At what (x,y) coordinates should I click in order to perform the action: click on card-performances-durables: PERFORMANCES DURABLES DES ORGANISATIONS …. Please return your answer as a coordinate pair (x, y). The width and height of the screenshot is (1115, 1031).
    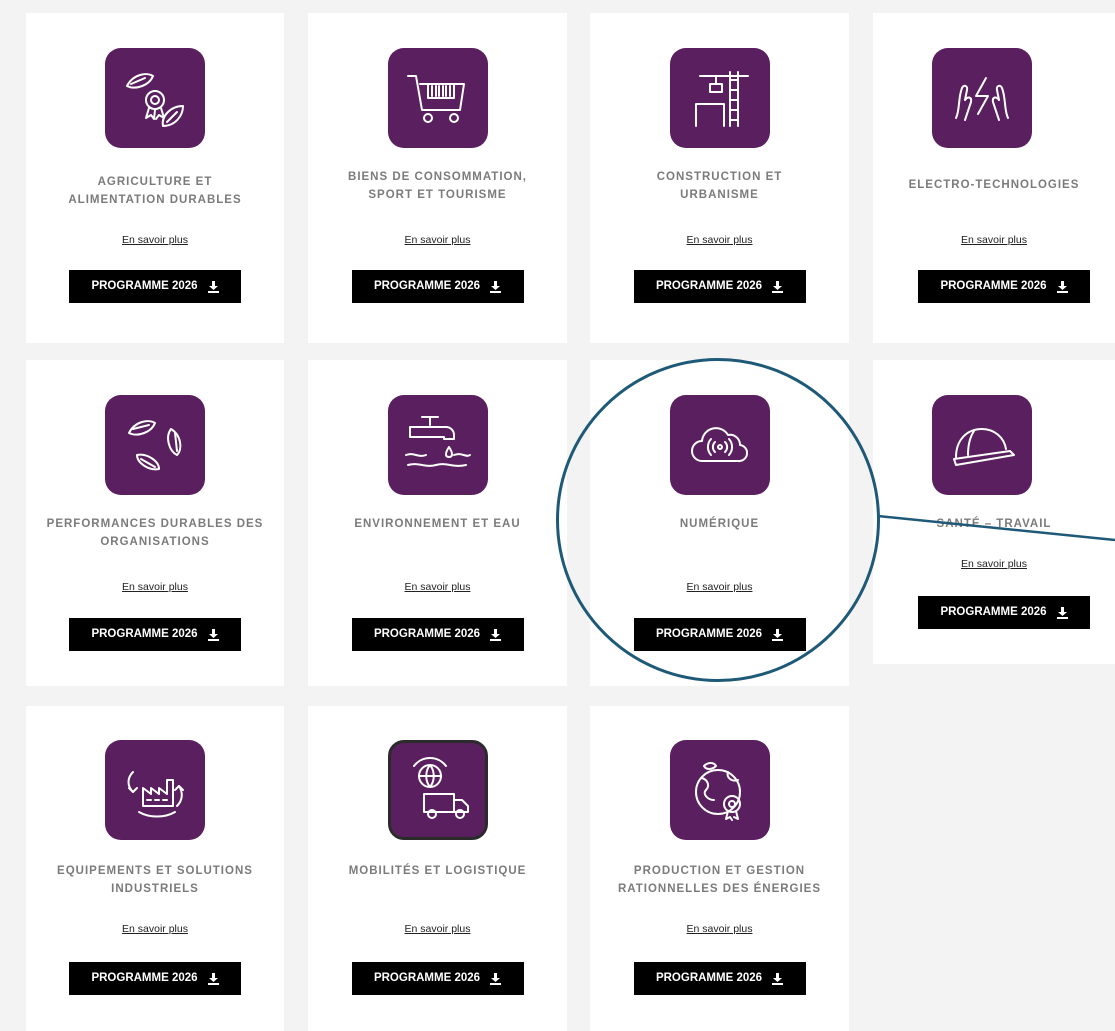
    Looking at the image, I should click on (155, 523).